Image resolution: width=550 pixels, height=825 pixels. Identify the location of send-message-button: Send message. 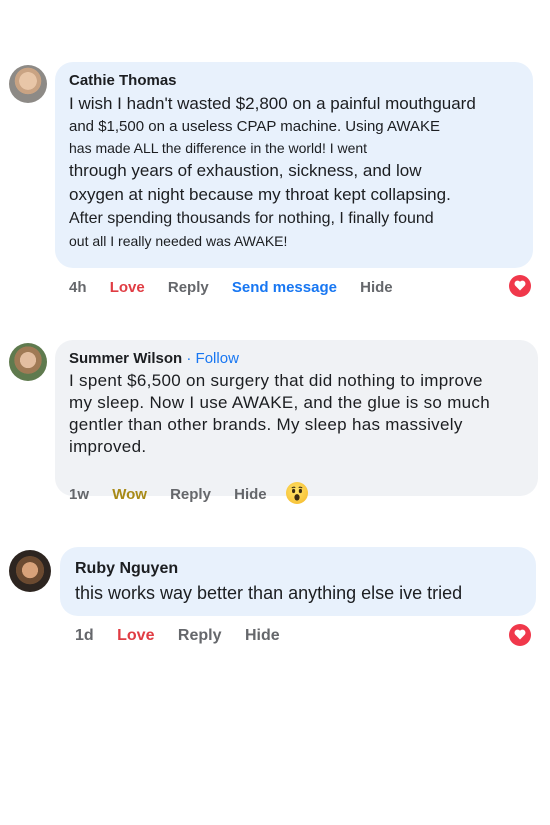
(284, 287).